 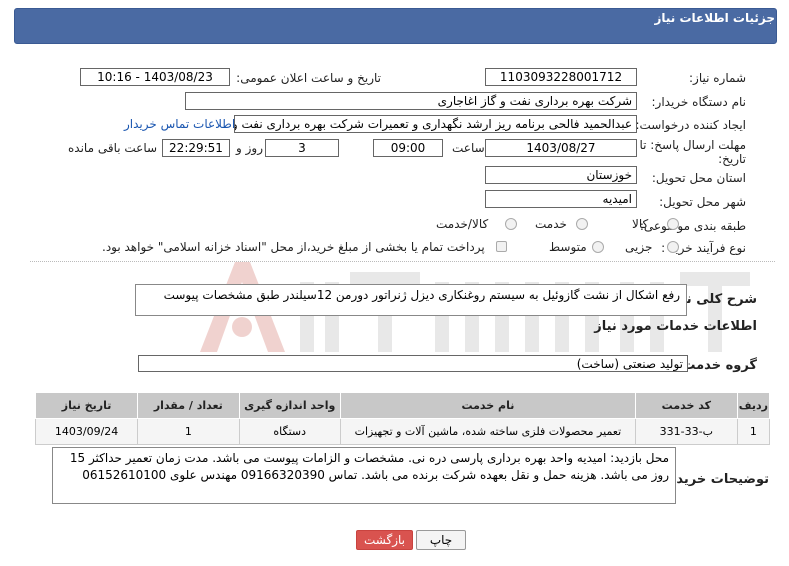 I want to click on back-button: بازگشت, so click(x=384, y=540).